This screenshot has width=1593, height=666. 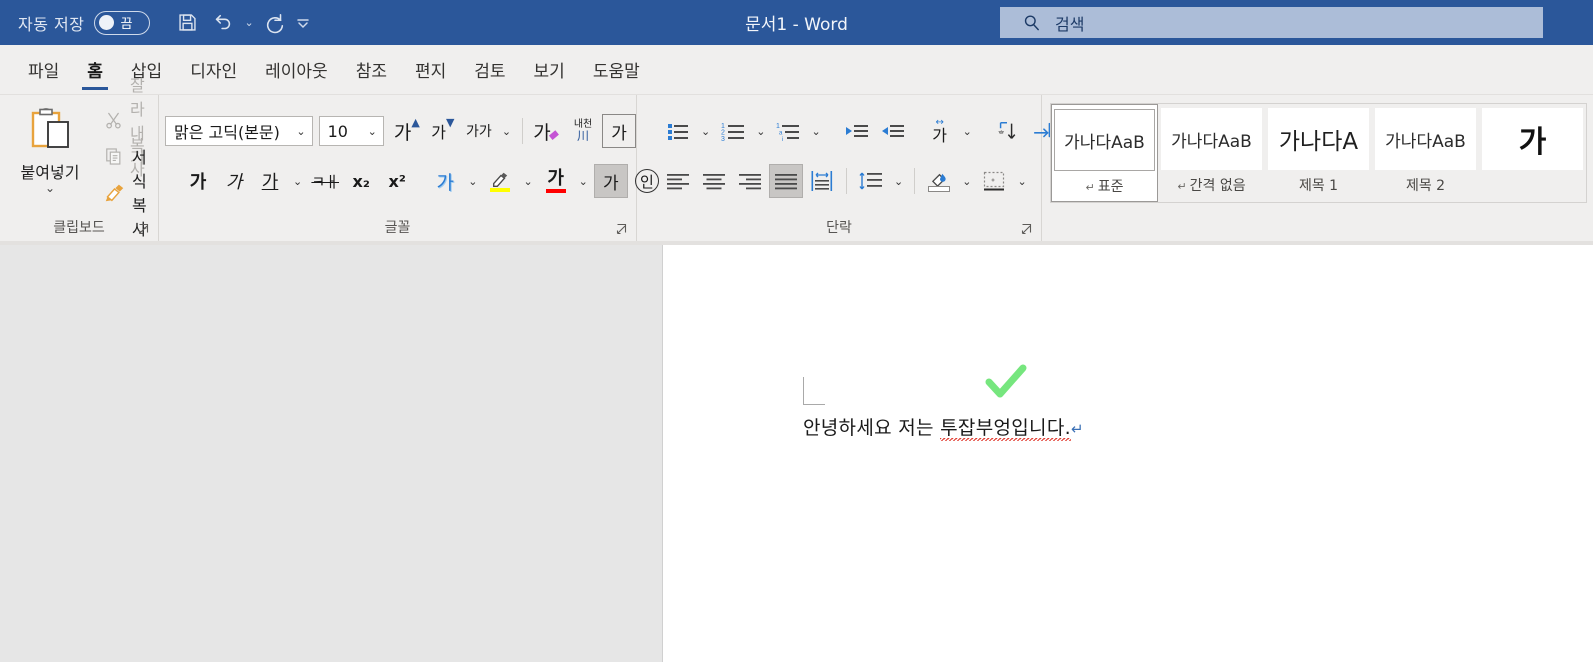 What do you see at coordinates (239, 131) in the screenshot?
I see `font-name-combo: 맑은 고딕(본문) ⌄` at bounding box center [239, 131].